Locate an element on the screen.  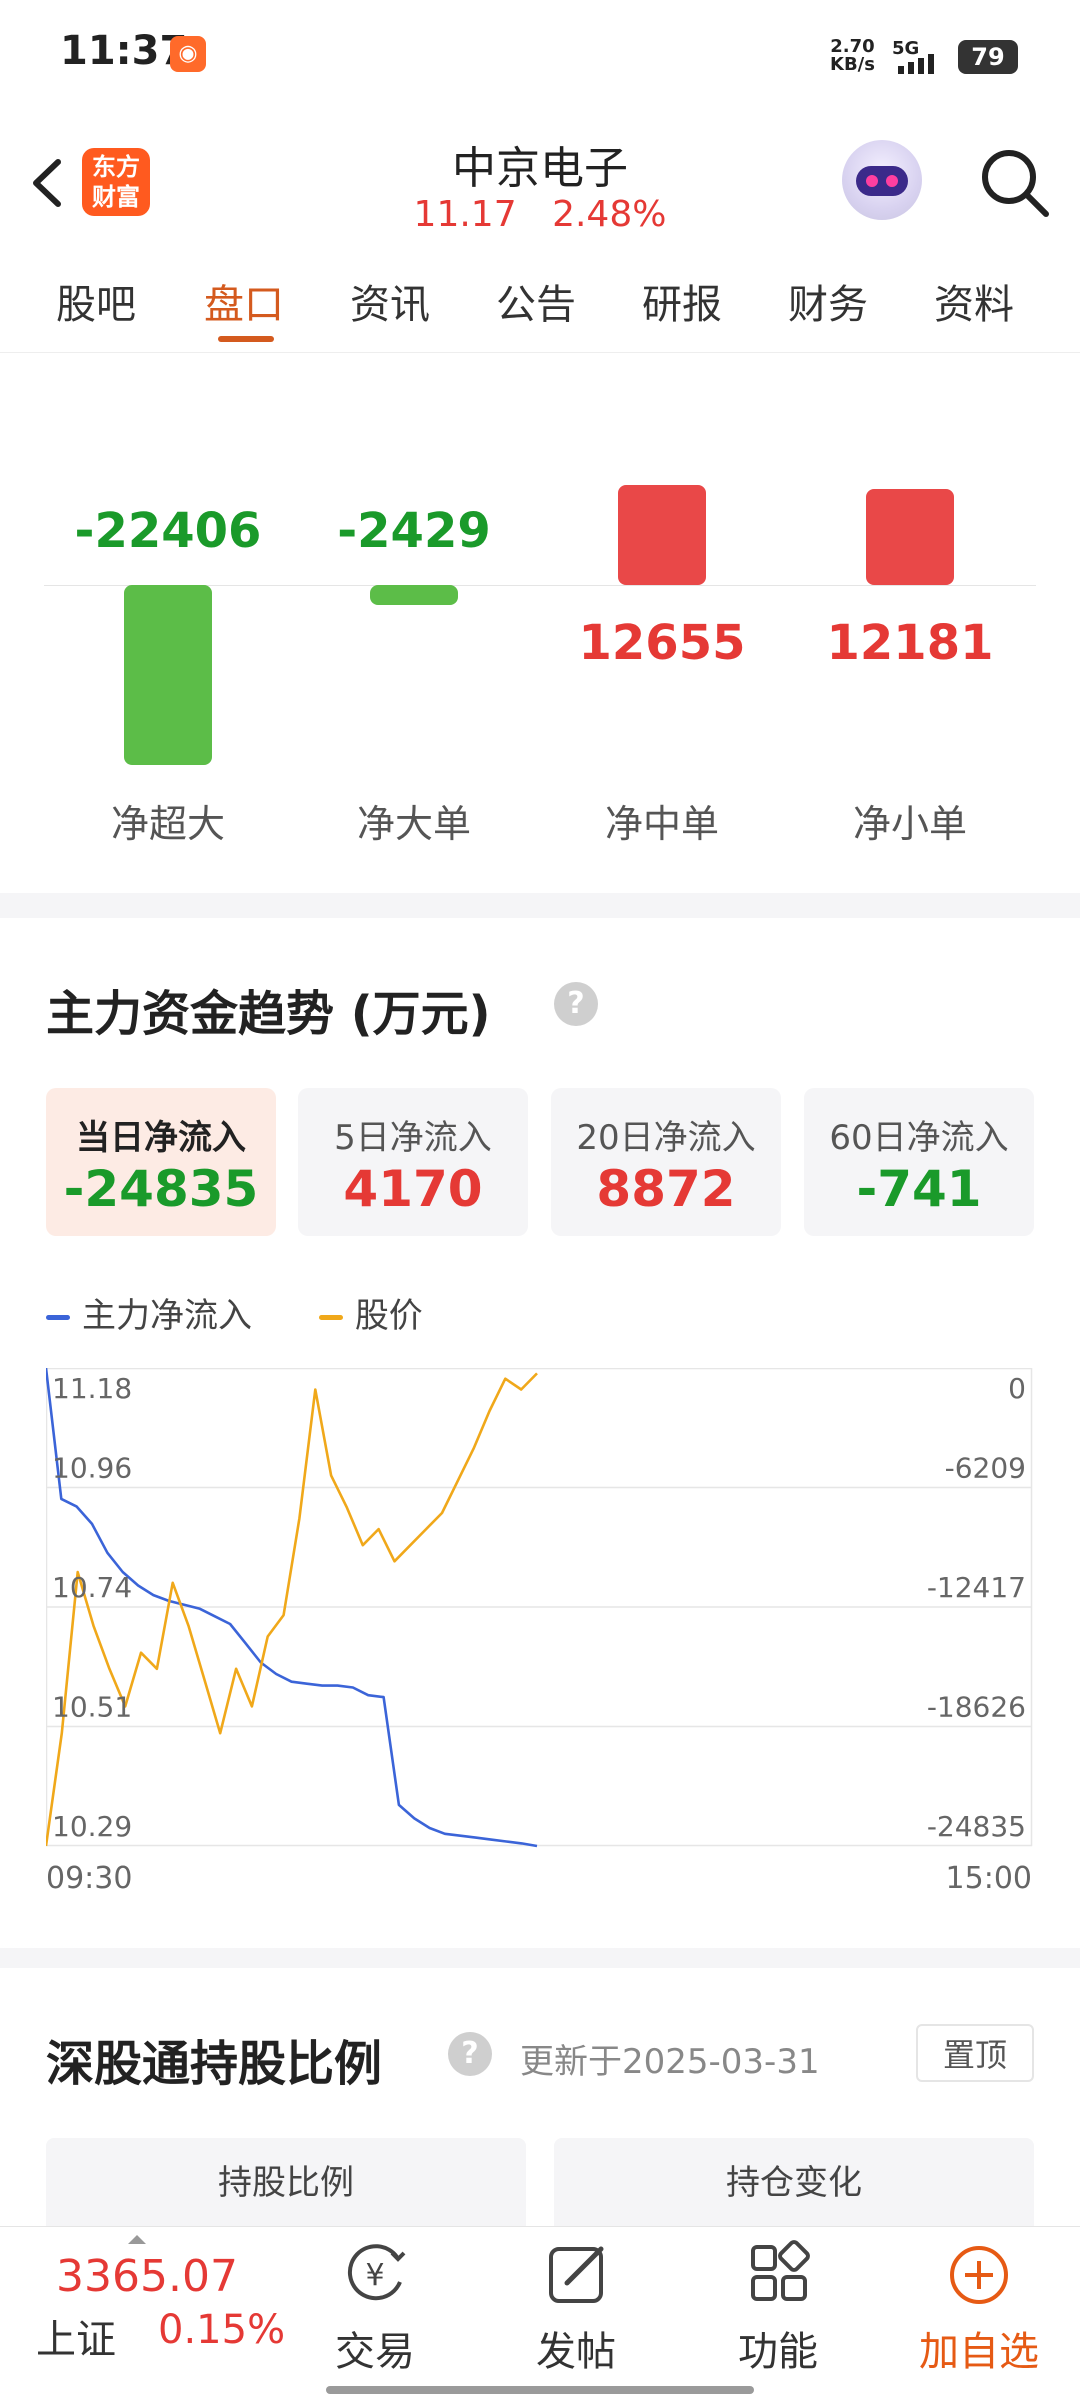
stock-price: 11.17 is located at coordinates (465, 214).